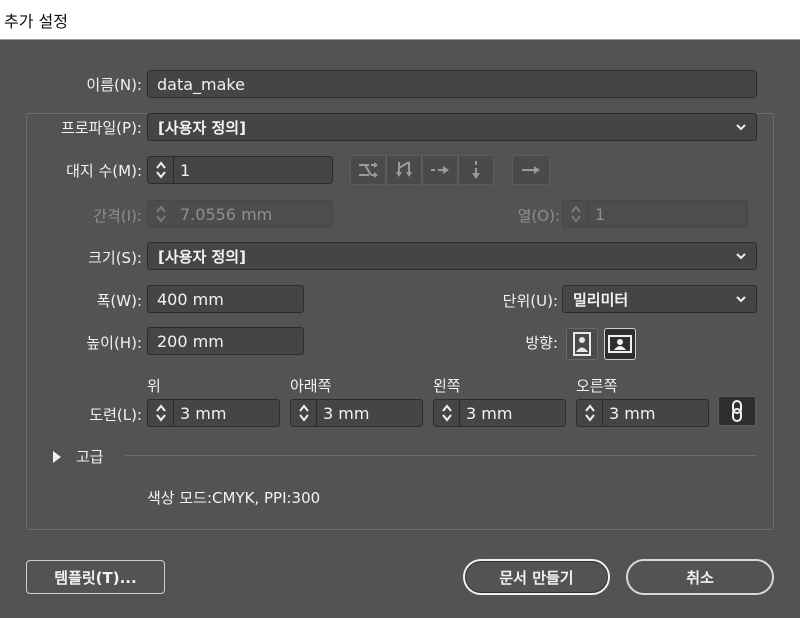 The image size is (800, 618). What do you see at coordinates (225, 341) in the screenshot?
I see `height-input: 200 mm` at bounding box center [225, 341].